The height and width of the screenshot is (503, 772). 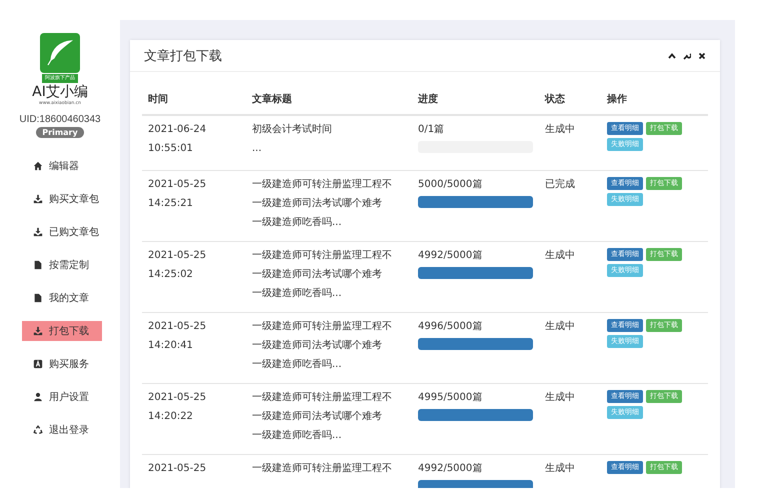 I want to click on time-text: 14:25:02, so click(x=171, y=275).